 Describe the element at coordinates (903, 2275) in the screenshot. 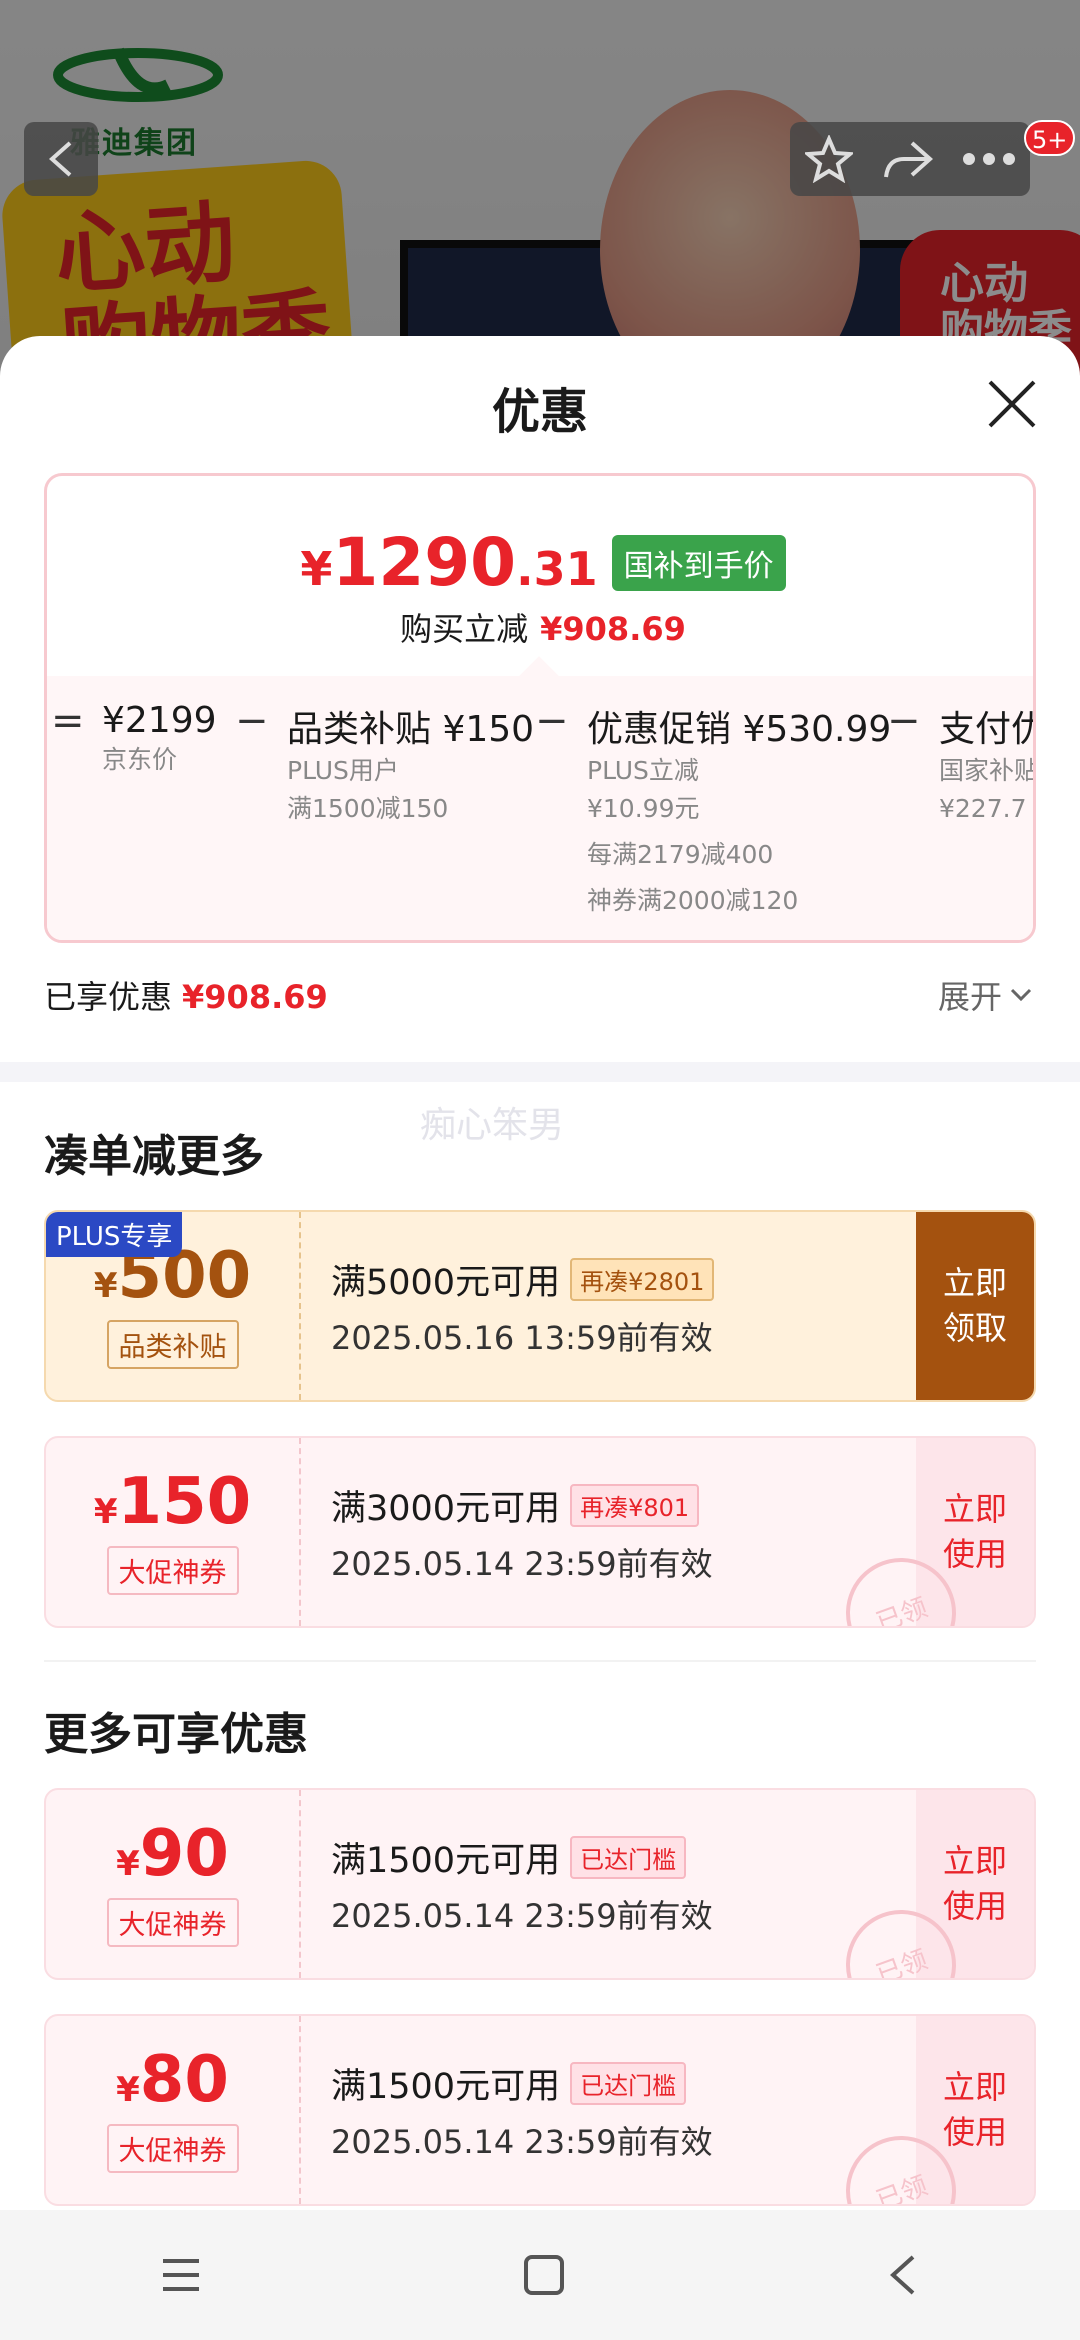

I see `back-icon` at that location.